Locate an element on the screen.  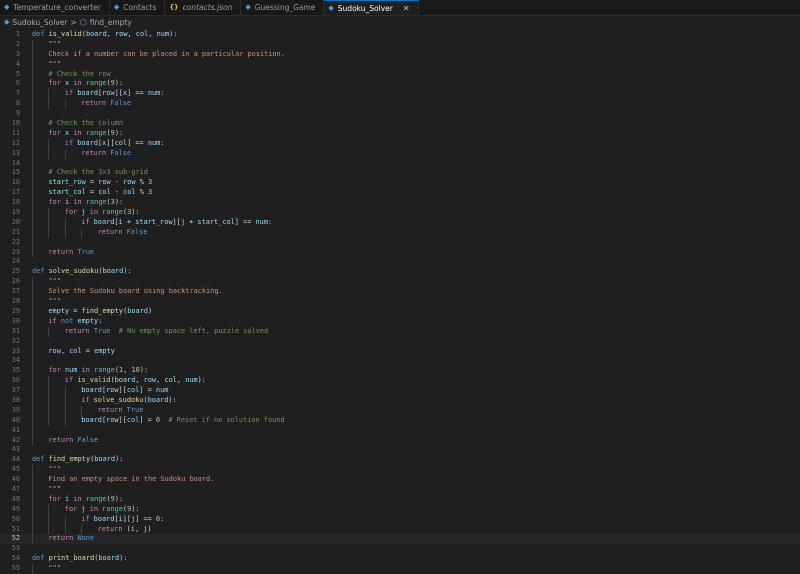
code-line: 21 return False is located at coordinates (400, 232).